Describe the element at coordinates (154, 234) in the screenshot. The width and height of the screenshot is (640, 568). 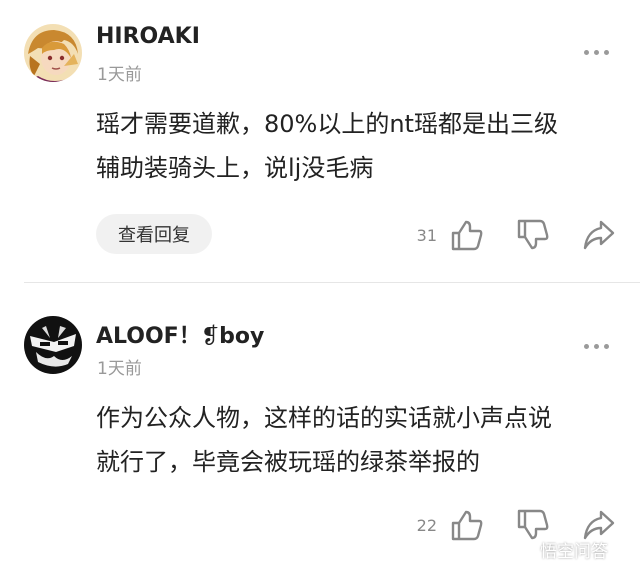
I see `view-replies-button: 查看回复` at that location.